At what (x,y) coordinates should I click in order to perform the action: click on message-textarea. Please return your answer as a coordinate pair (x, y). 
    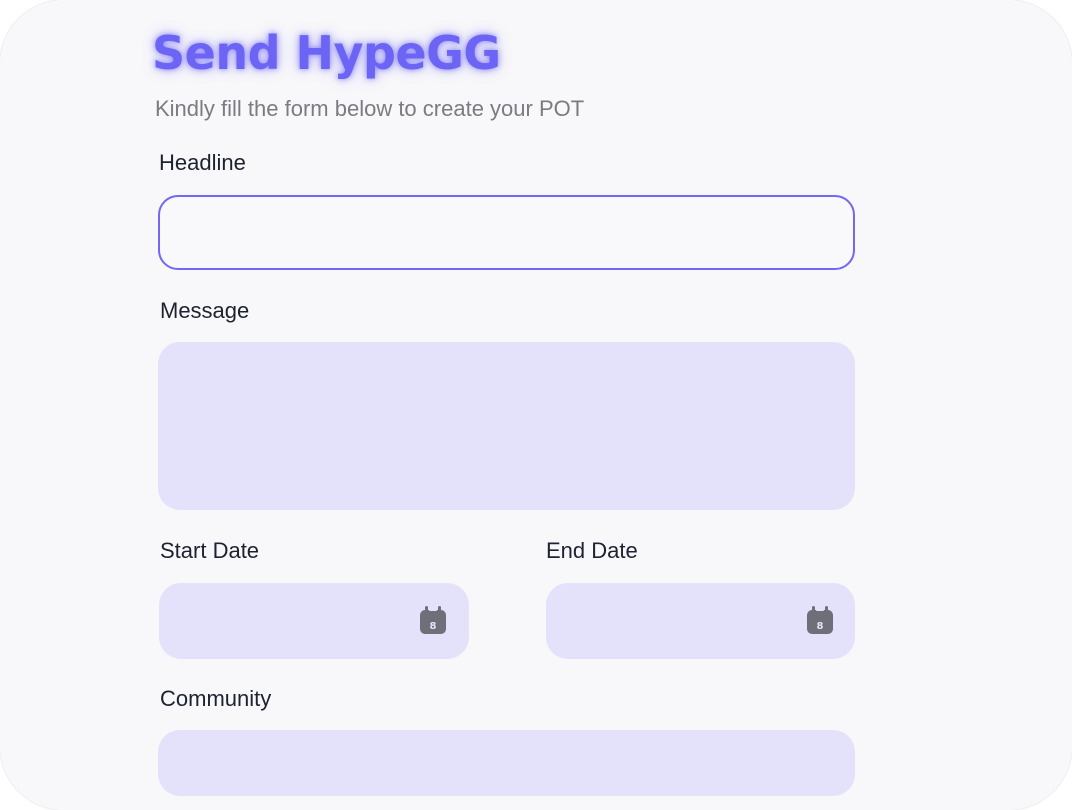
    Looking at the image, I should click on (506, 426).